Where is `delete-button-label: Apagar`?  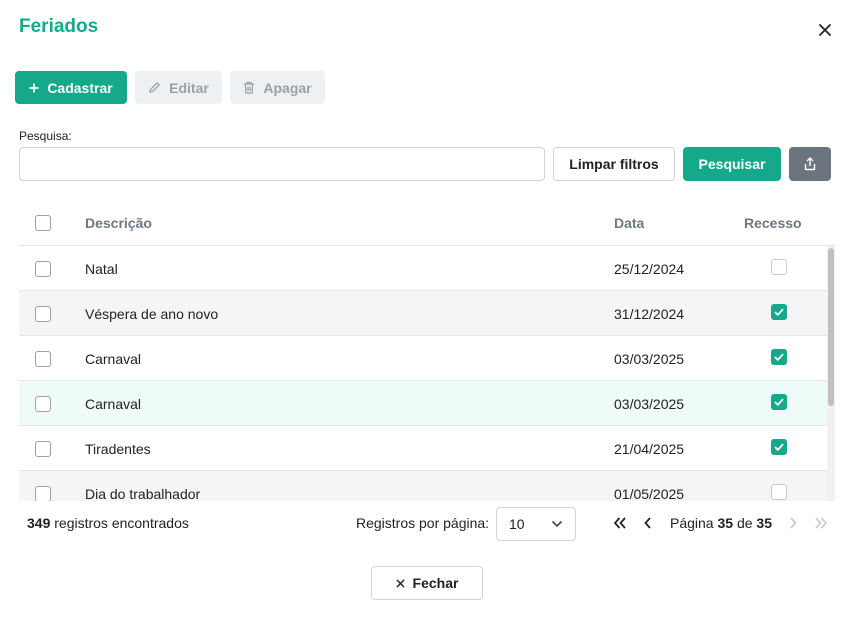 delete-button-label: Apagar is located at coordinates (287, 87).